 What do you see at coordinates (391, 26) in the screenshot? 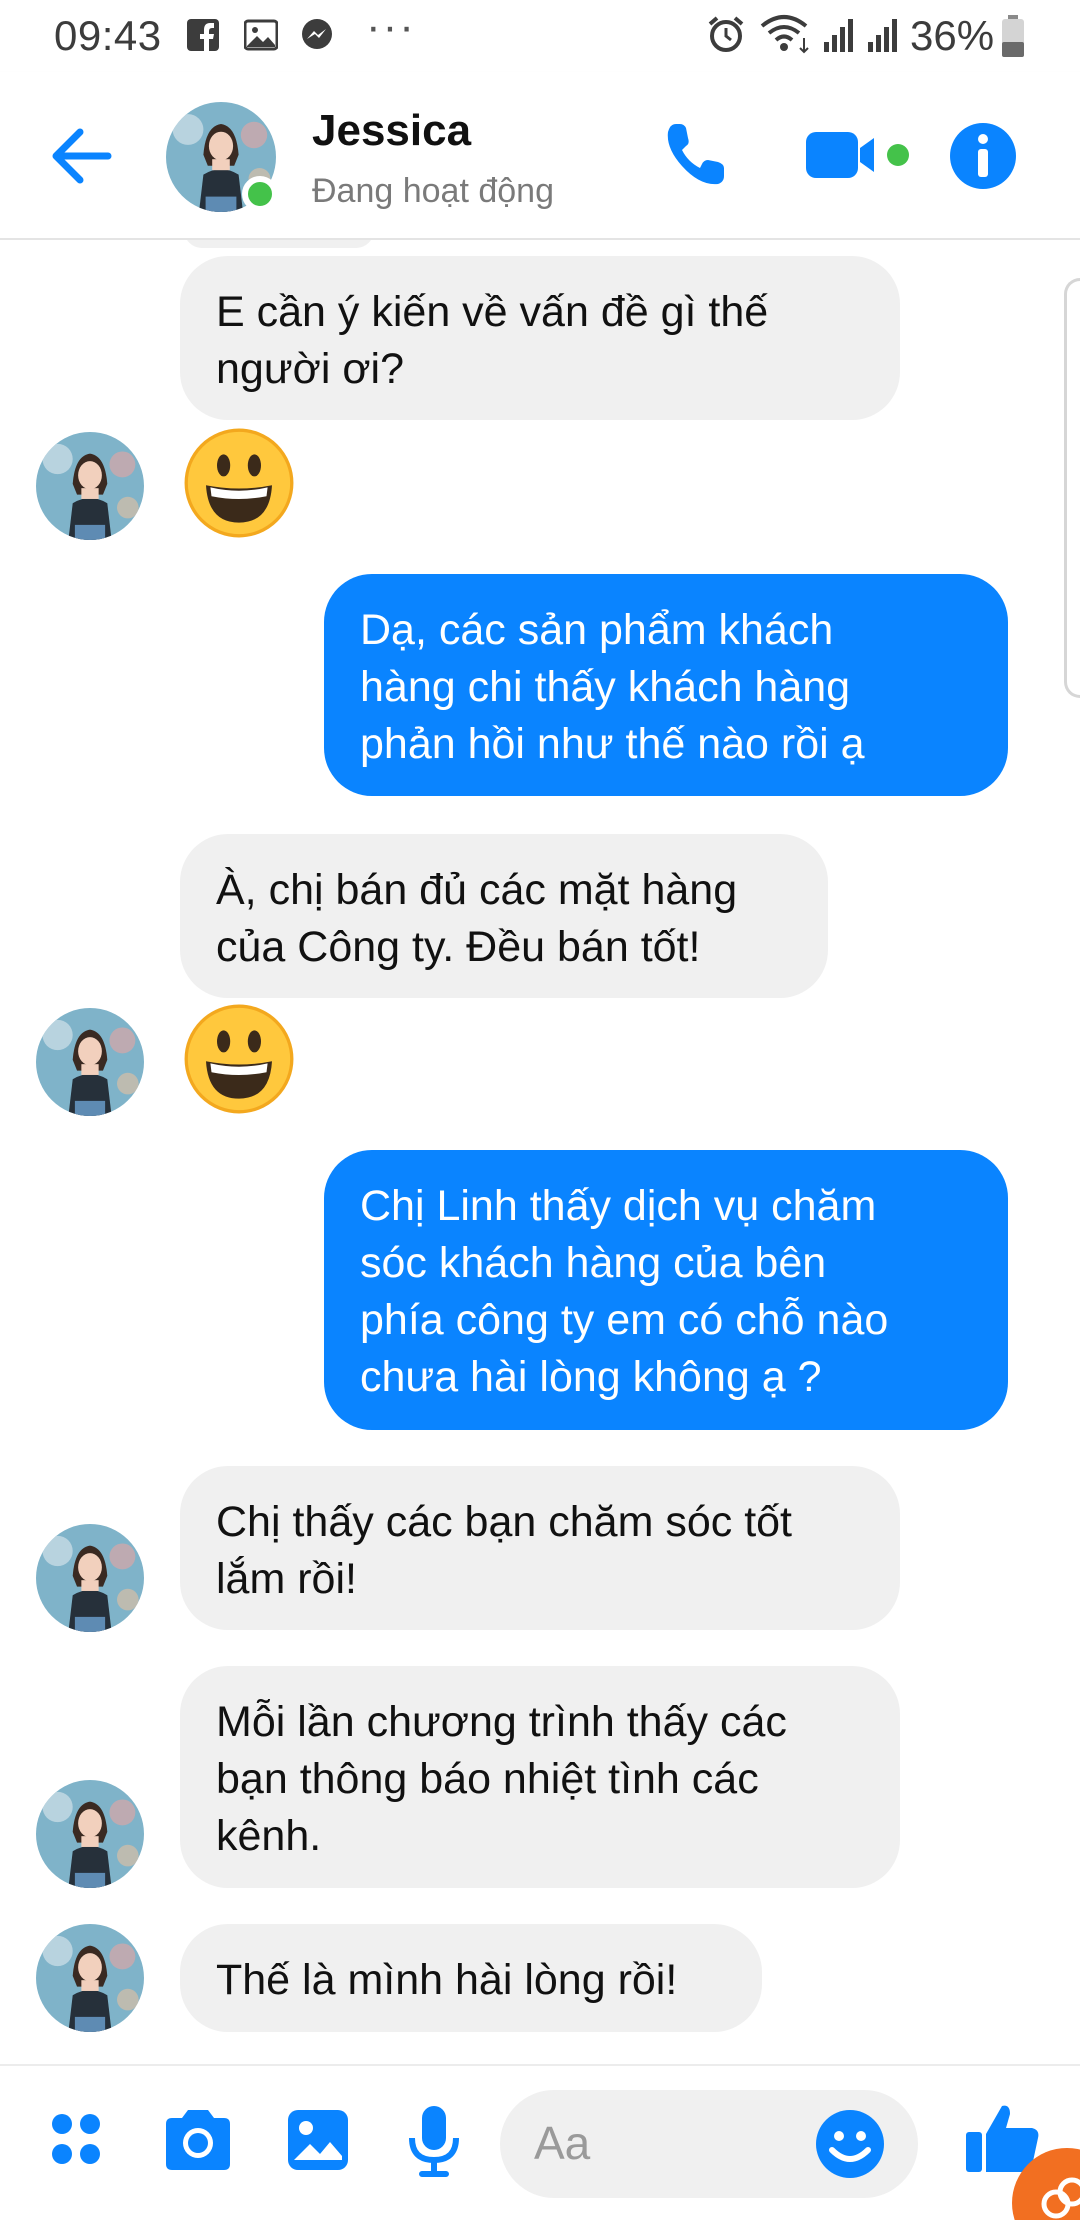
I see `more-notifications-icon: ···` at bounding box center [391, 26].